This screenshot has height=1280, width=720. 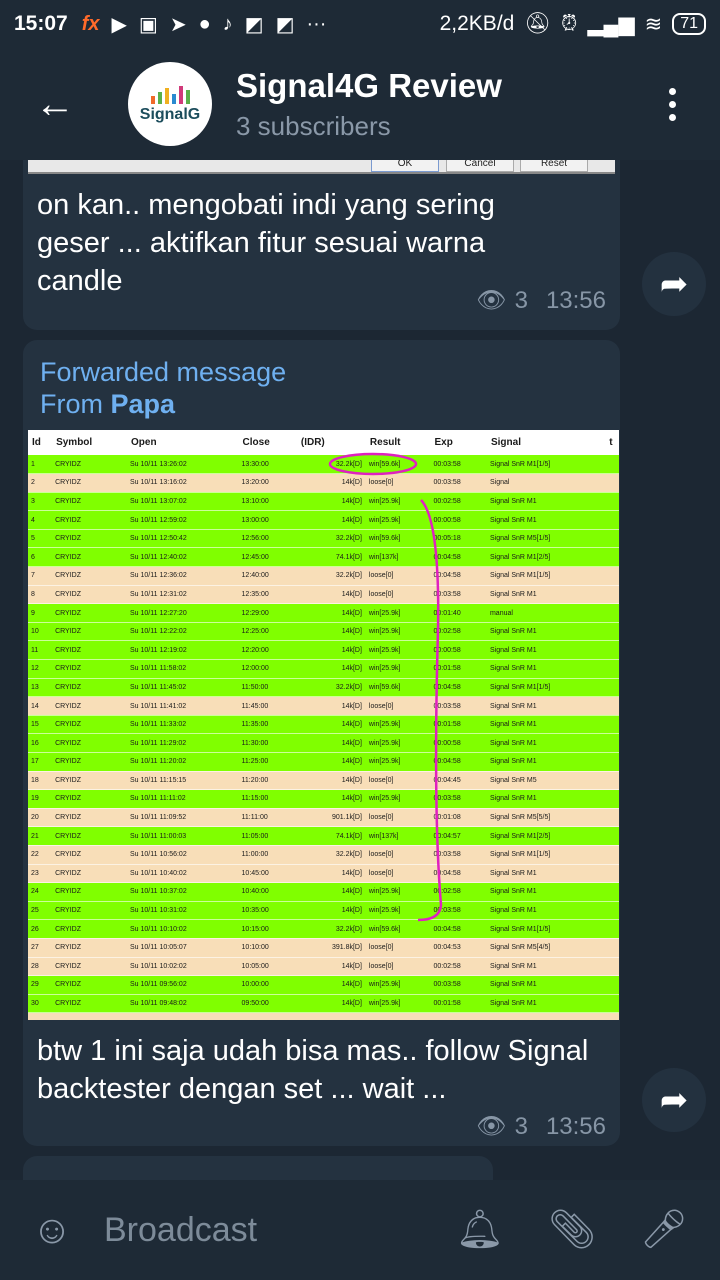 I want to click on table-cell: 16, so click(x=40, y=743).